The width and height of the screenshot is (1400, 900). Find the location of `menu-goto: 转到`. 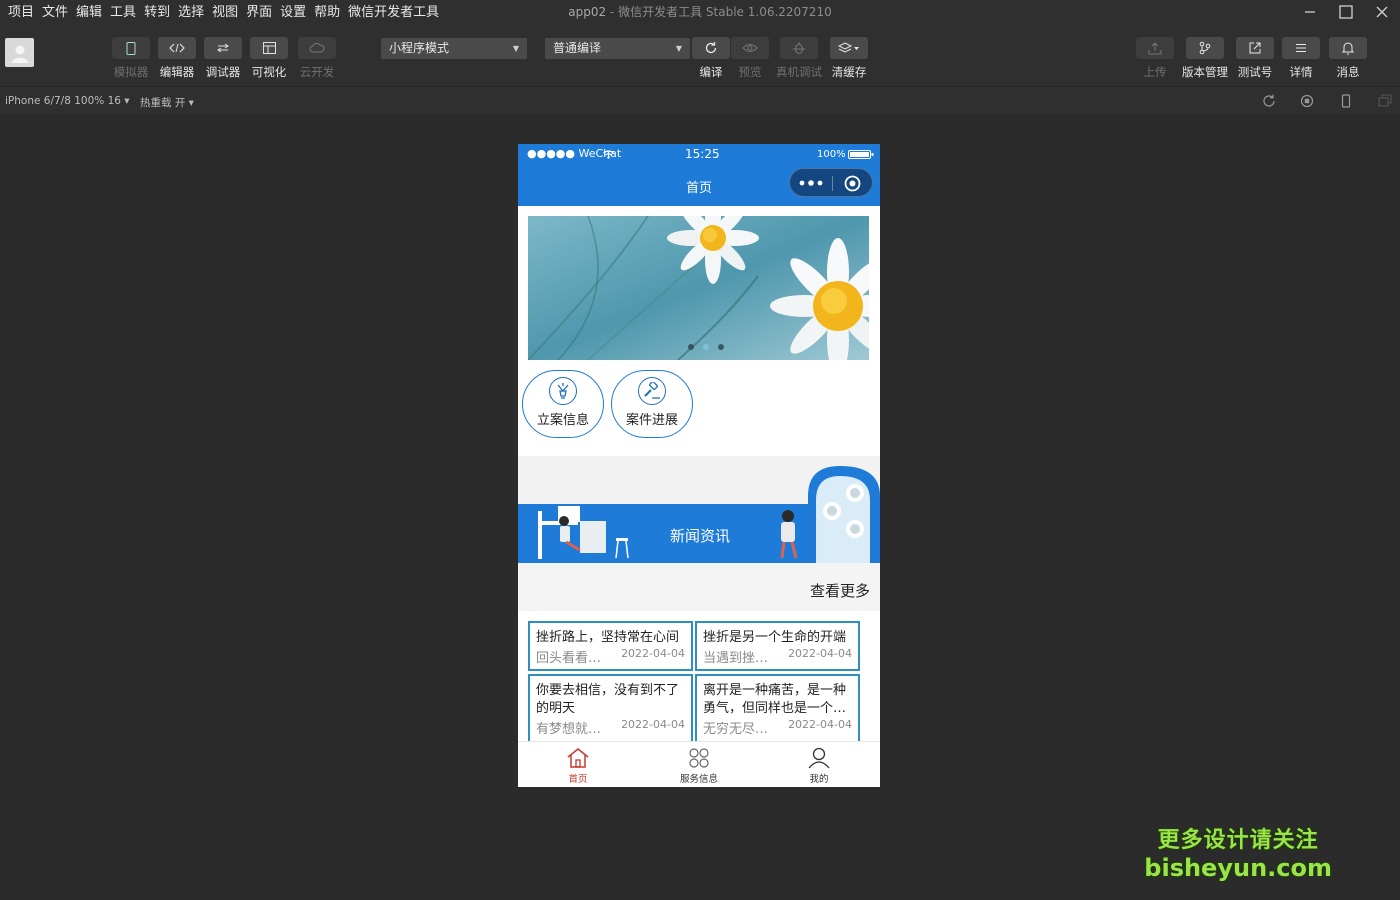

menu-goto: 转到 is located at coordinates (157, 13).